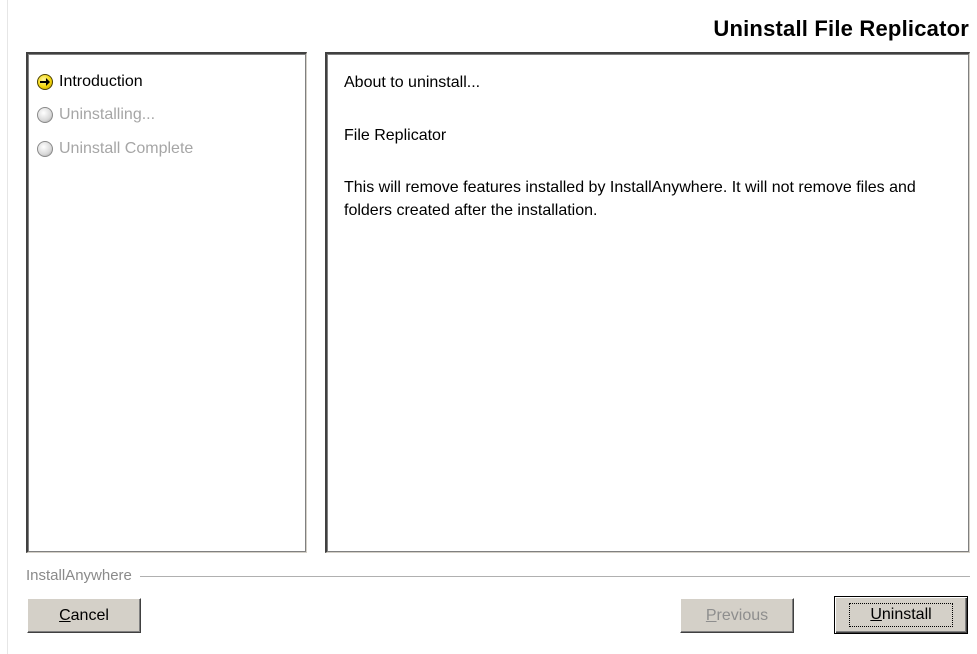 The width and height of the screenshot is (977, 654). Describe the element at coordinates (841, 28) in the screenshot. I see `dialog-title: Uninstall File Replicator` at that location.